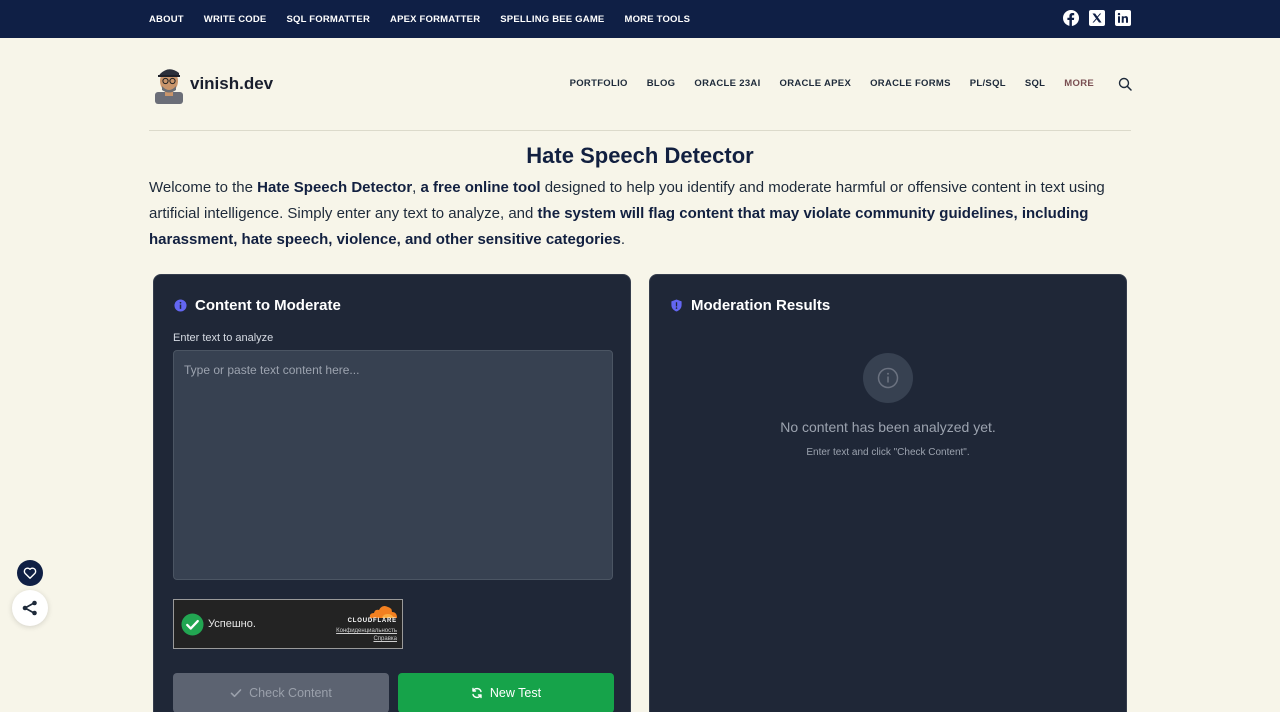  Describe the element at coordinates (727, 83) in the screenshot. I see `nav-oracle-23ai: ORACLE 23AI` at that location.